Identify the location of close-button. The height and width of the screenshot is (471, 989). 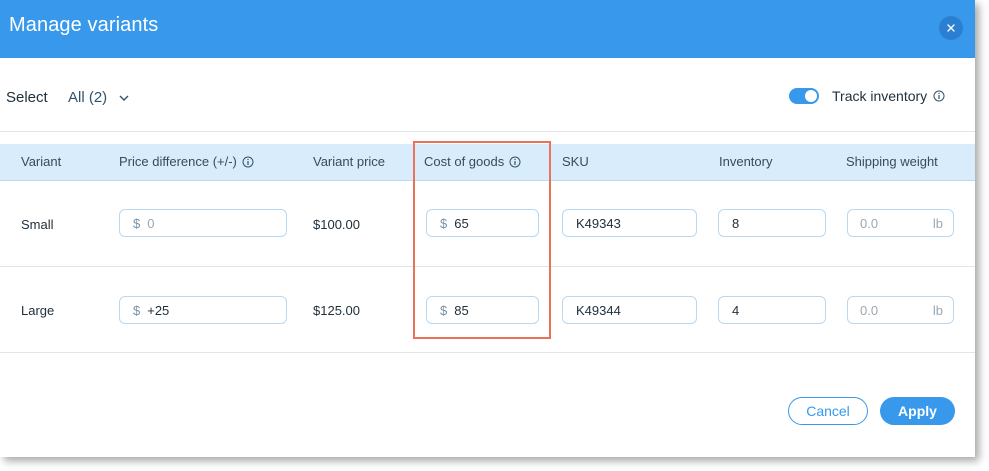
(951, 28).